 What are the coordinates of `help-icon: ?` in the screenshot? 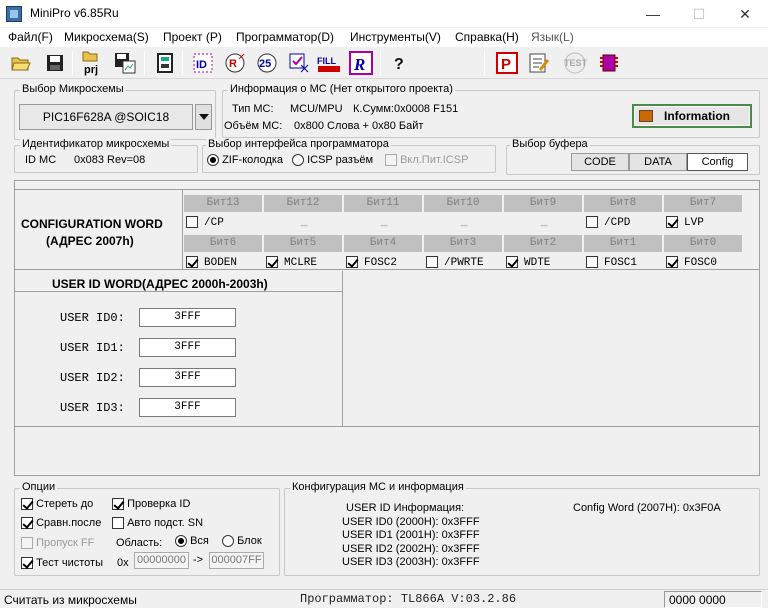 It's located at (399, 63).